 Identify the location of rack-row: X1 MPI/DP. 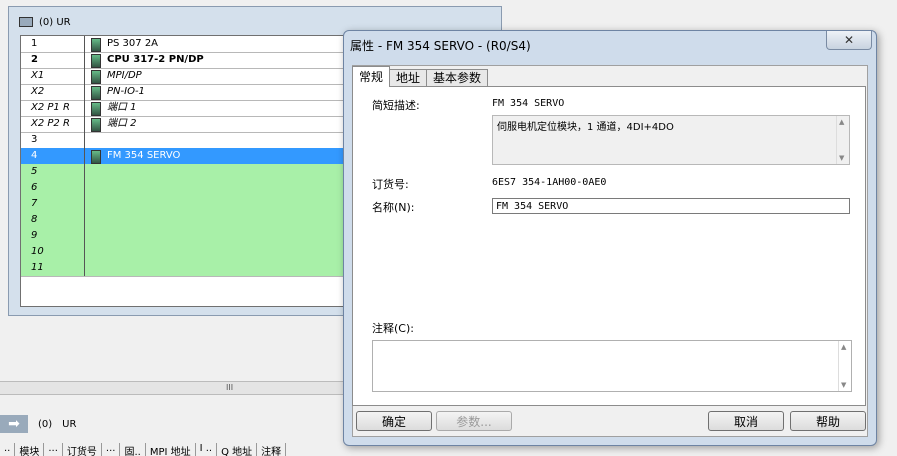
(189, 76).